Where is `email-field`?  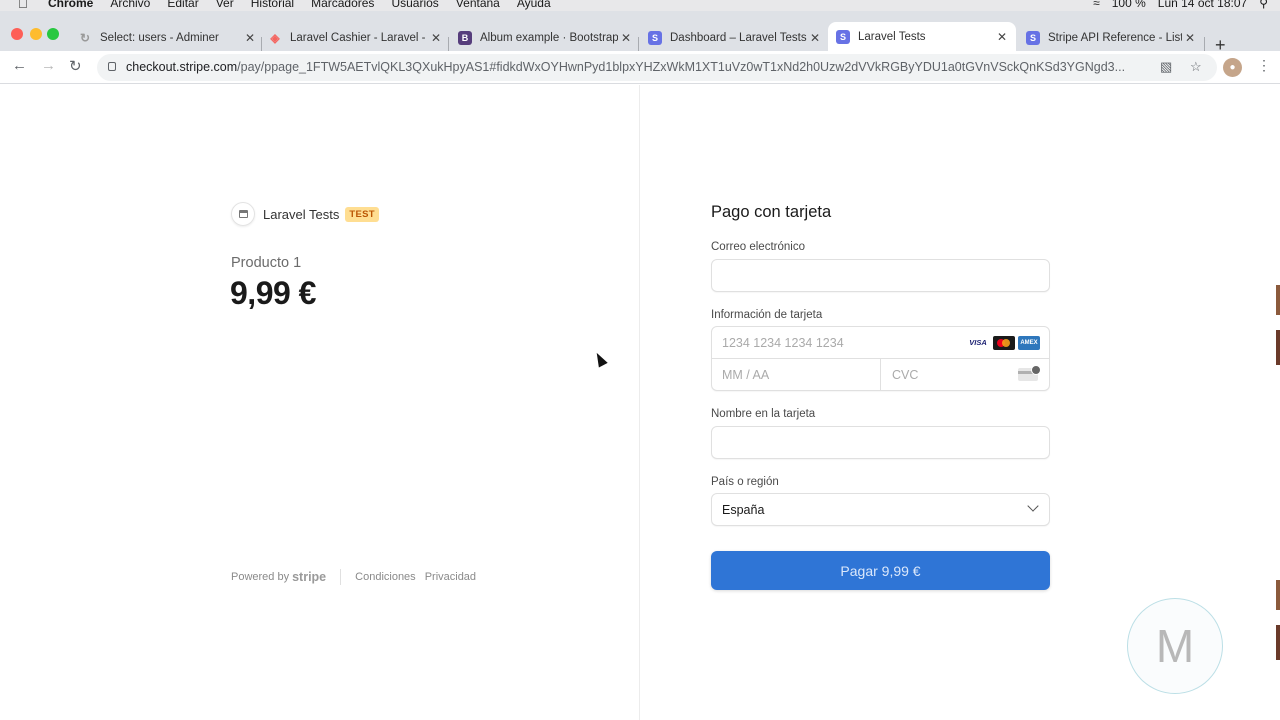
email-field is located at coordinates (880, 275).